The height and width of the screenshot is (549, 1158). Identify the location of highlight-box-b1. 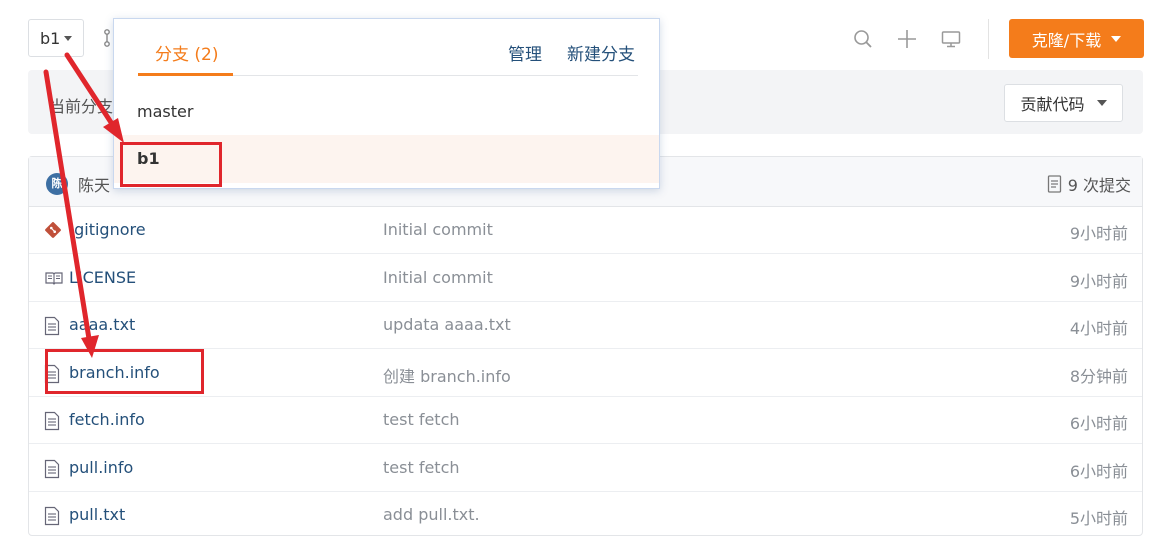
(171, 164).